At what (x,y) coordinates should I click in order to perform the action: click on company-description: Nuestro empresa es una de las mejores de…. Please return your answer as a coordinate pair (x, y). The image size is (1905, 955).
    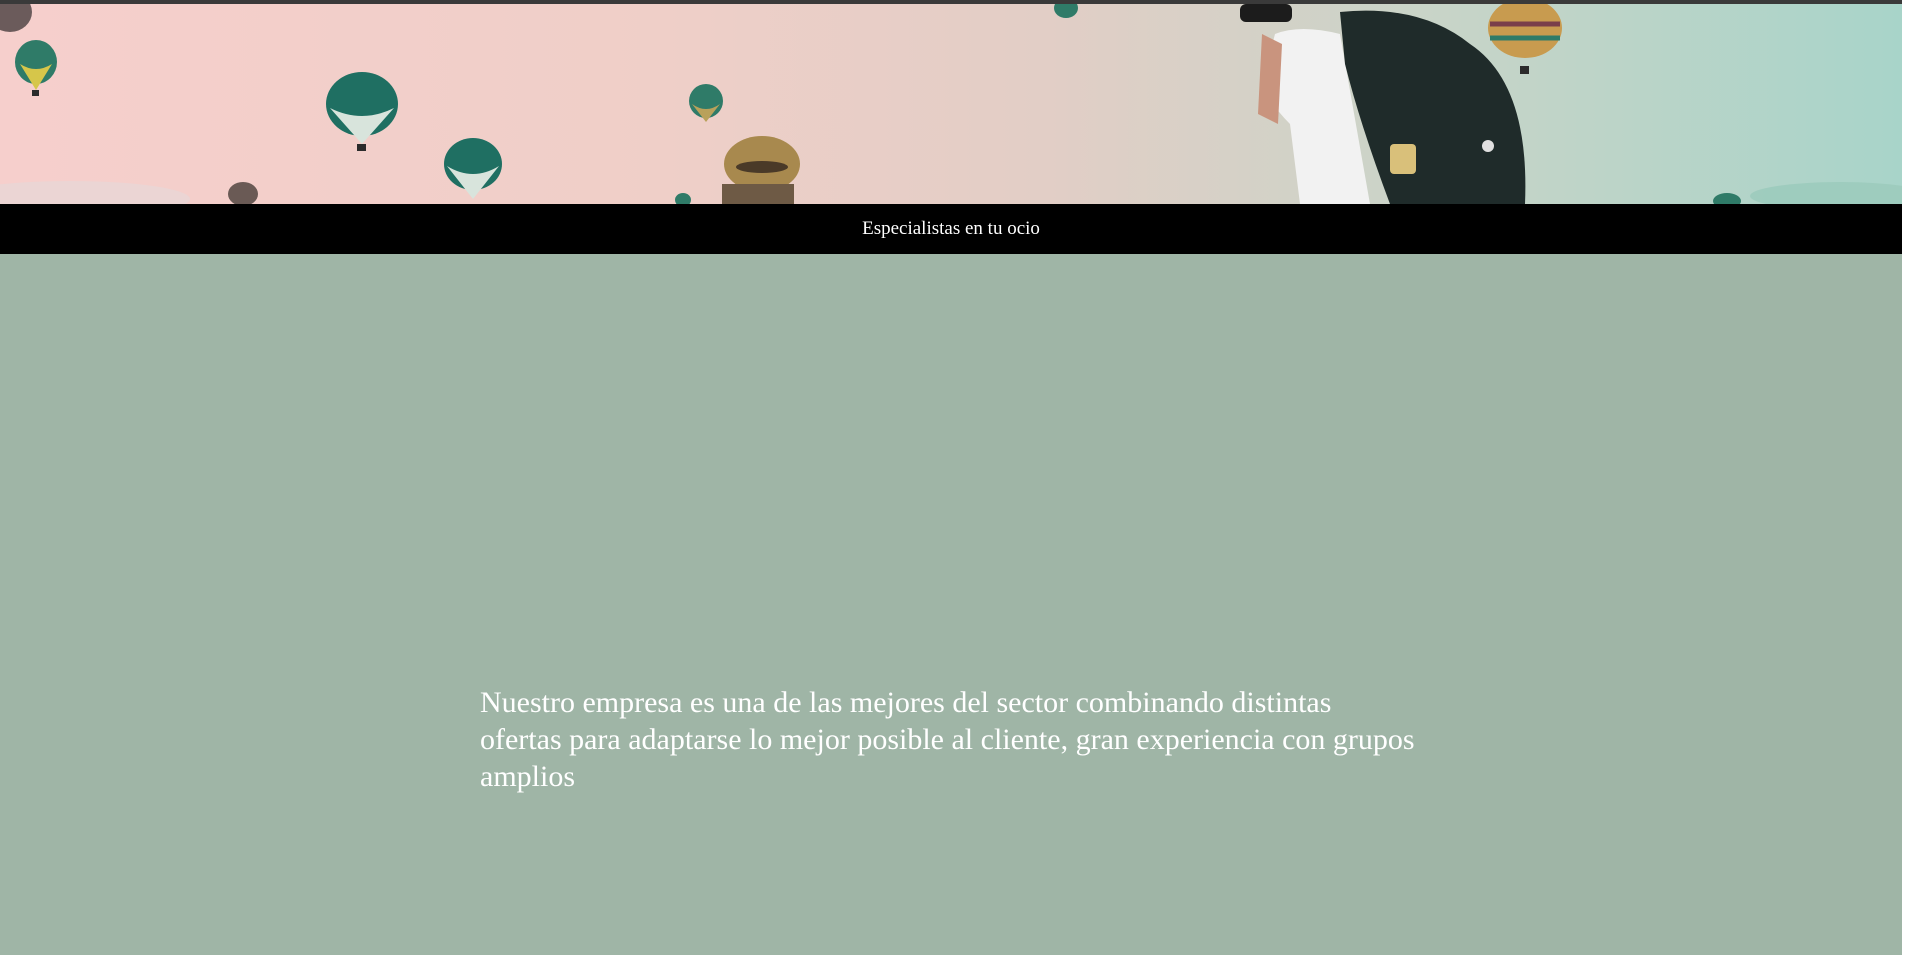
    Looking at the image, I should click on (947, 739).